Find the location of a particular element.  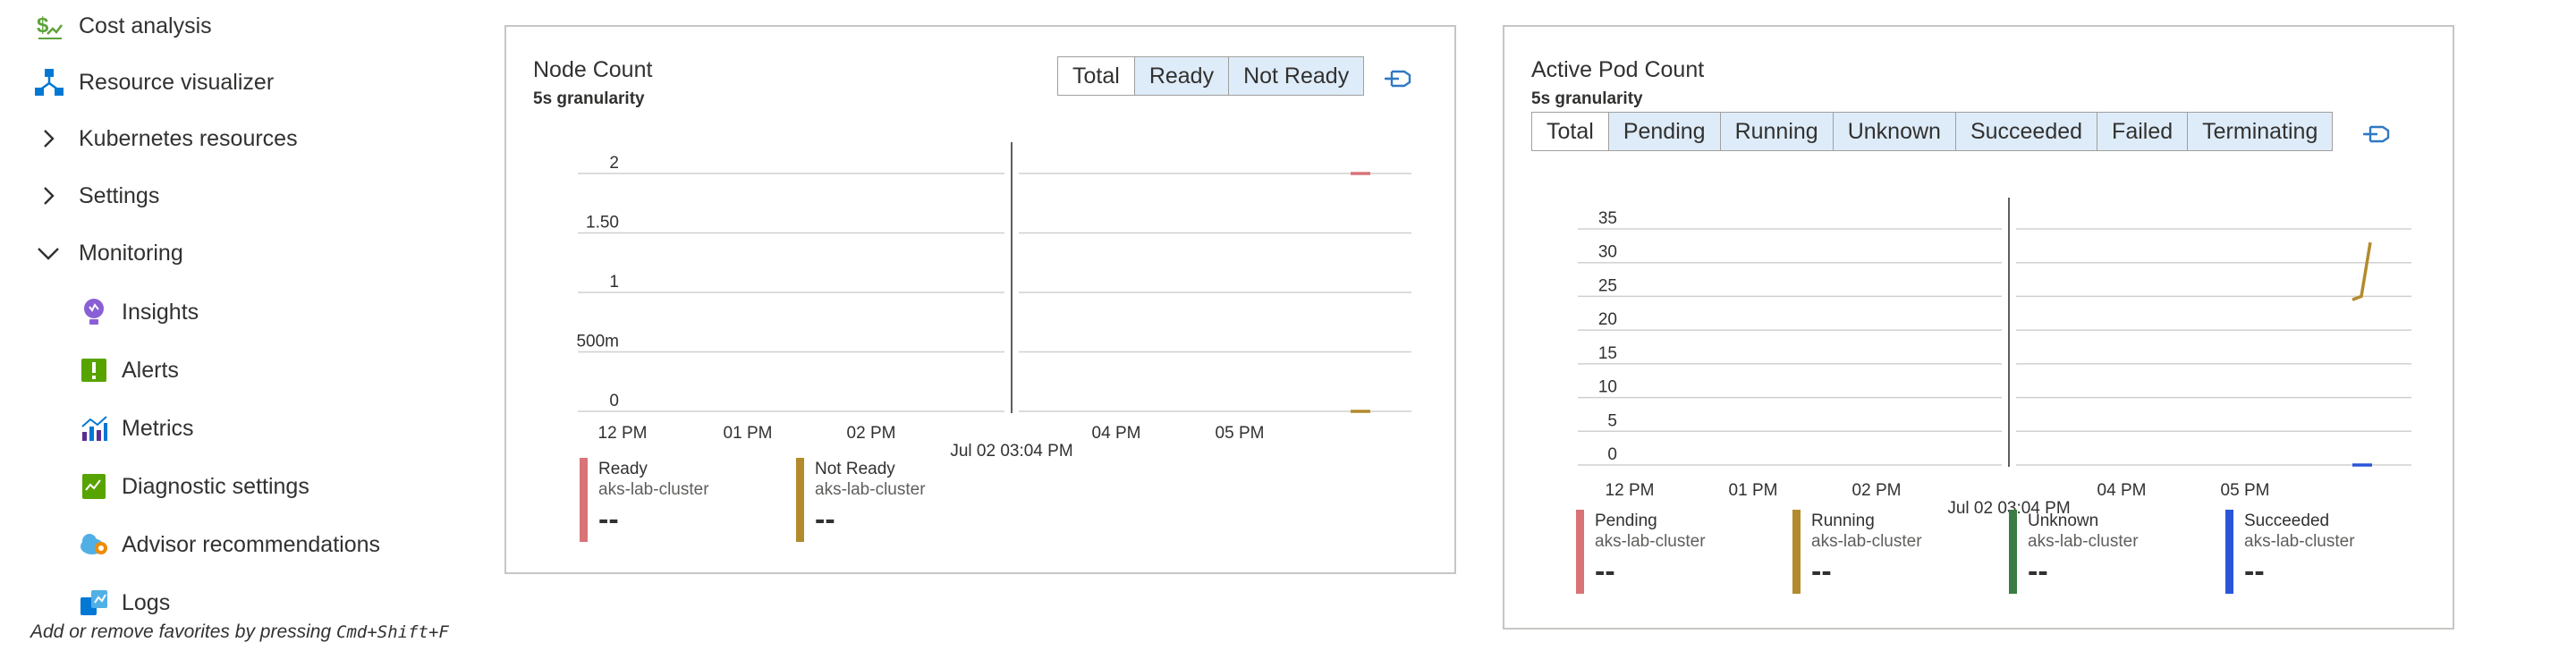

sidebar-item-alerts: Alerts is located at coordinates (128, 370).